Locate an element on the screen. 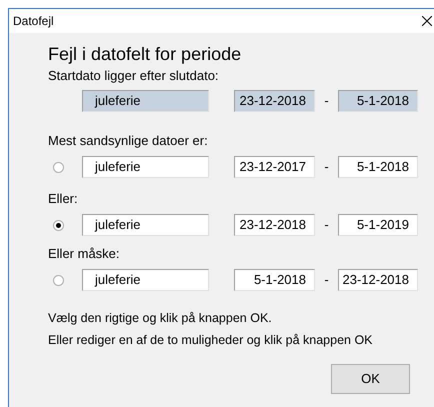  instruction-text: Vælg den rigtige og klik på knappen OK. is located at coordinates (160, 318).